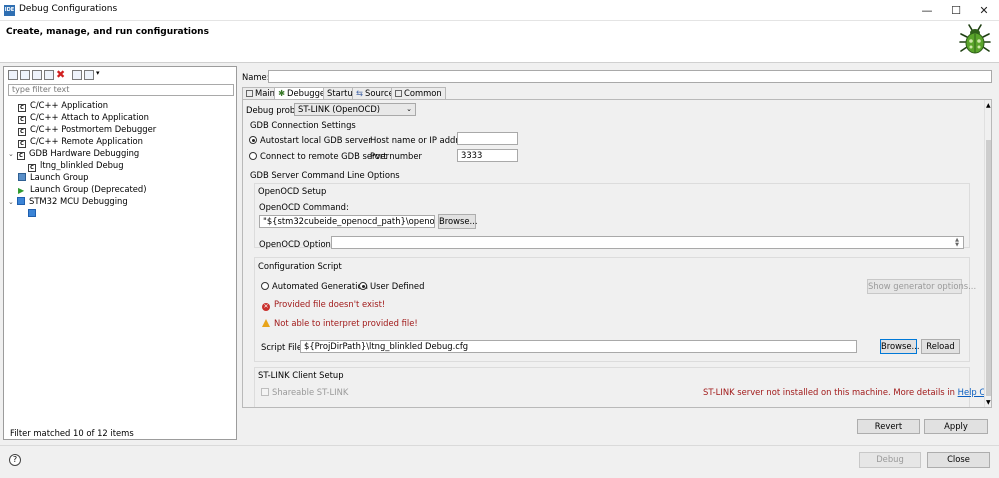 The width and height of the screenshot is (999, 478). I want to click on minimize-button: —, so click(927, 10).